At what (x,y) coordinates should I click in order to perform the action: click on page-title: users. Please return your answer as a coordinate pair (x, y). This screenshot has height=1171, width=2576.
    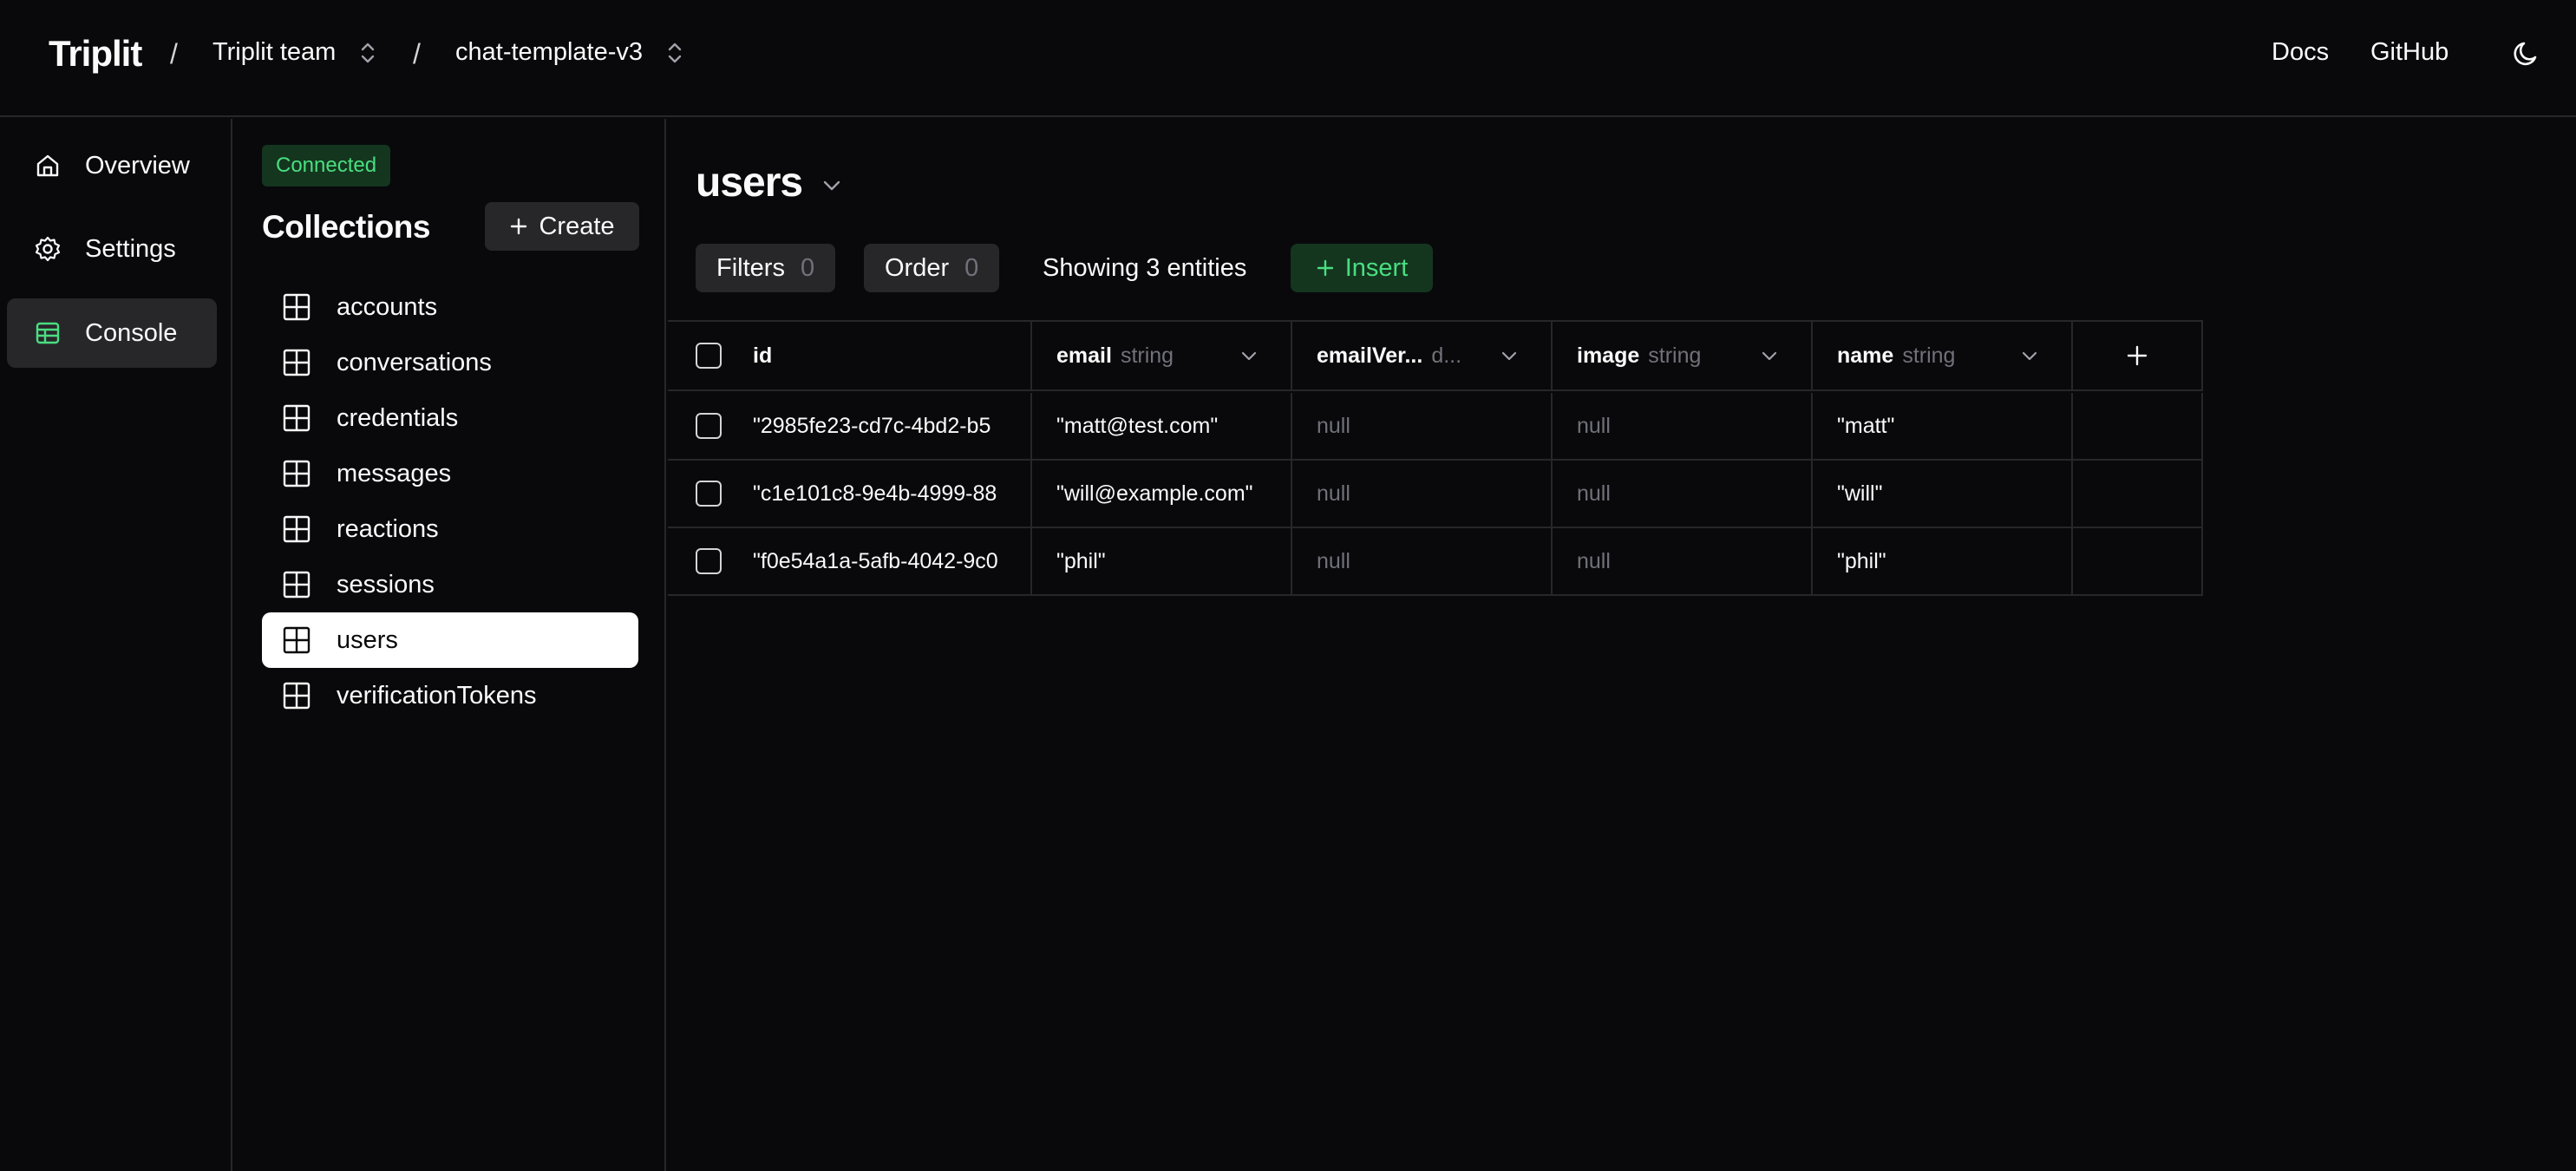
    Looking at the image, I should click on (749, 183).